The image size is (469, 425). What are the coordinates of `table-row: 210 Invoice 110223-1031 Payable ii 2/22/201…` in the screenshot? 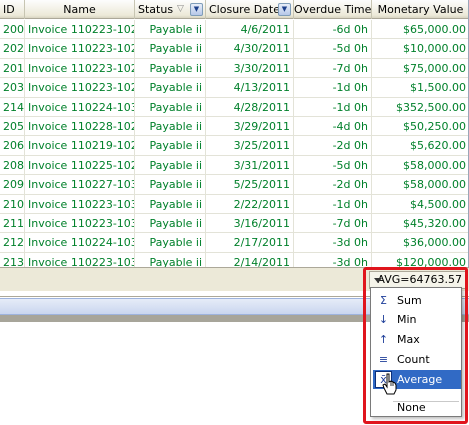 It's located at (234, 204).